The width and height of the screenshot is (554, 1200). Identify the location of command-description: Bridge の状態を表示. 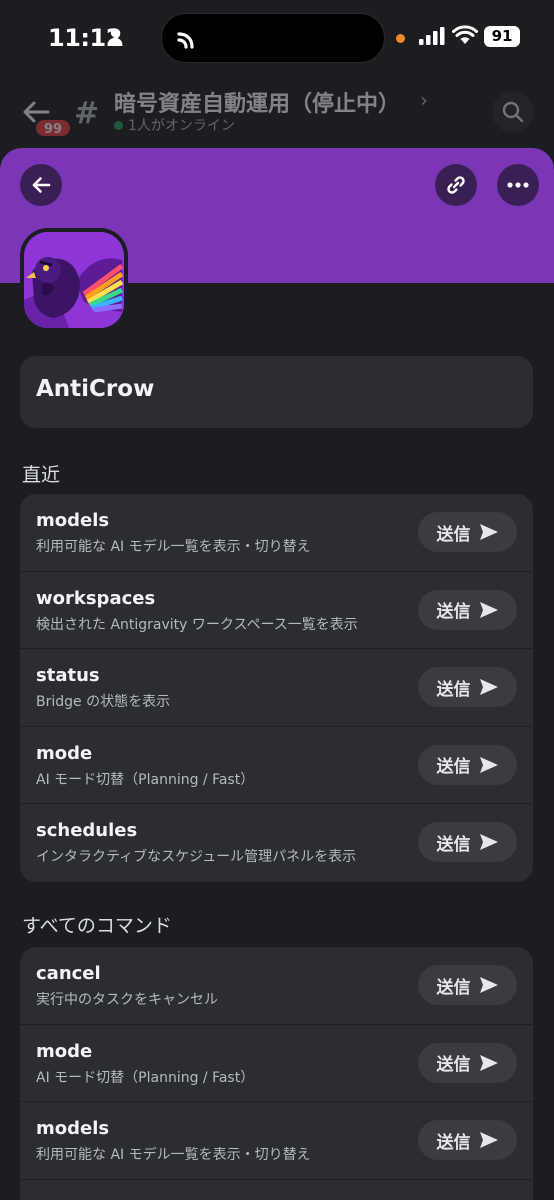
(103, 702).